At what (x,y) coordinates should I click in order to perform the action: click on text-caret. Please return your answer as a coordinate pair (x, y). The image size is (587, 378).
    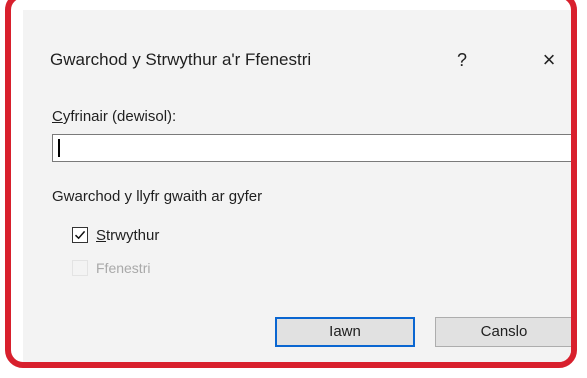
    Looking at the image, I should click on (59, 148).